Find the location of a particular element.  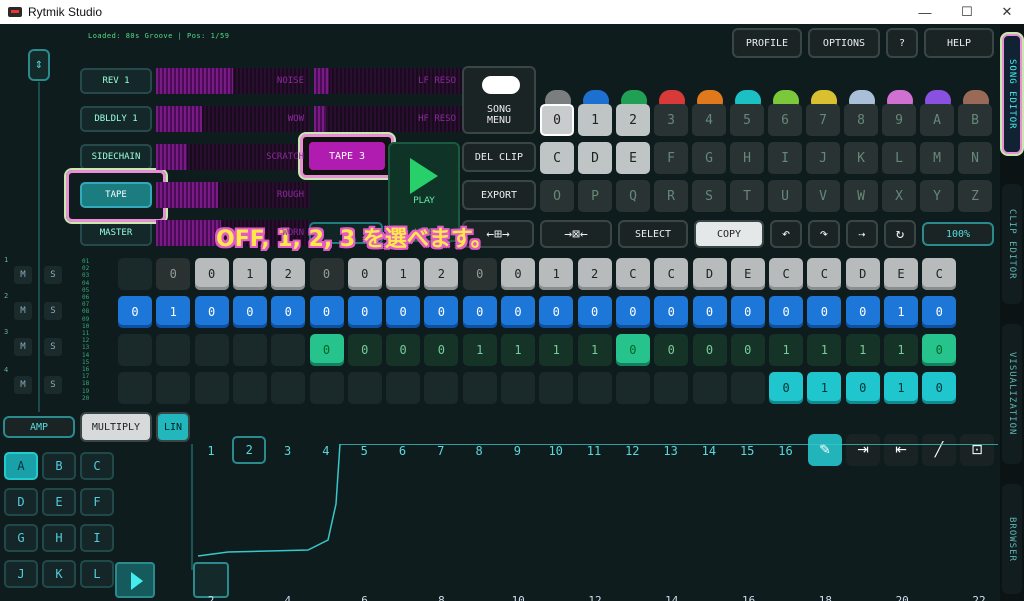

clip-button-D: D is located at coordinates (21, 502).